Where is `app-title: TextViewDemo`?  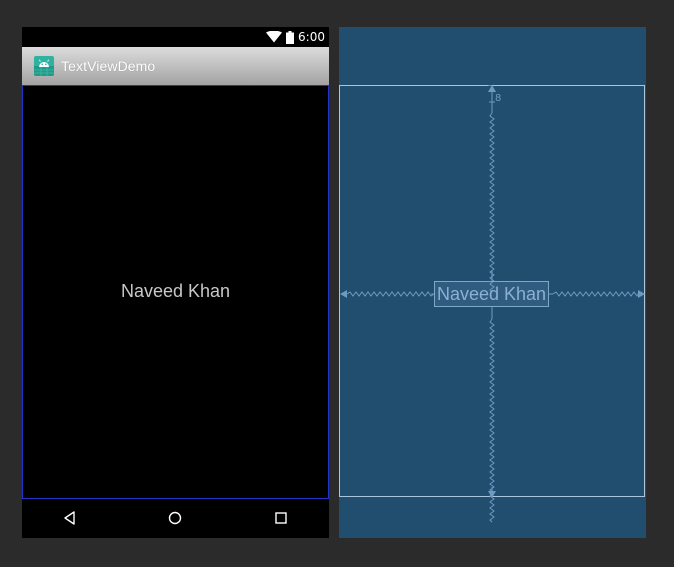
app-title: TextViewDemo is located at coordinates (108, 66).